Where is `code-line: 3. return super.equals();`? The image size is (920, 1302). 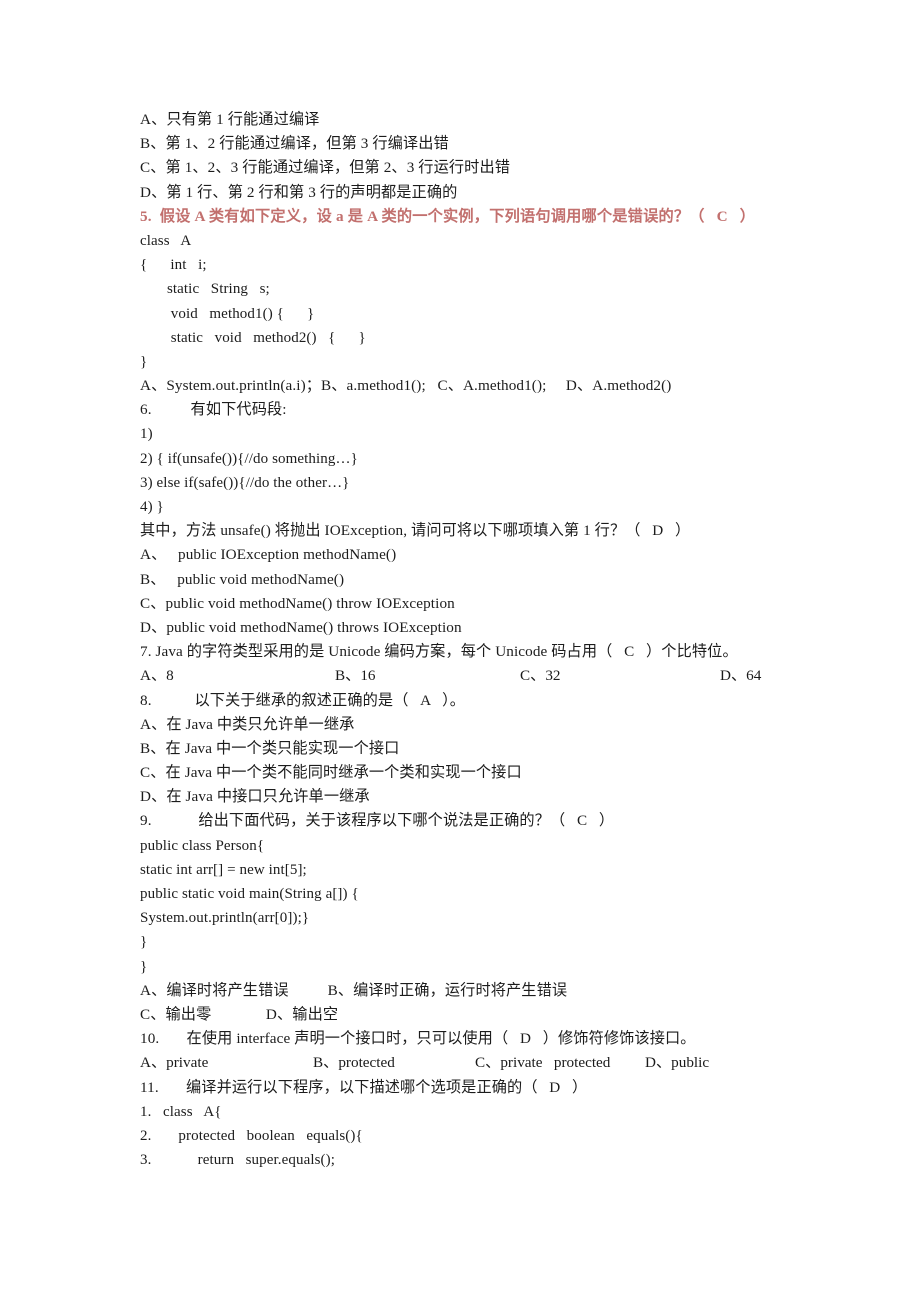 code-line: 3. return super.equals(); is located at coordinates (238, 1160).